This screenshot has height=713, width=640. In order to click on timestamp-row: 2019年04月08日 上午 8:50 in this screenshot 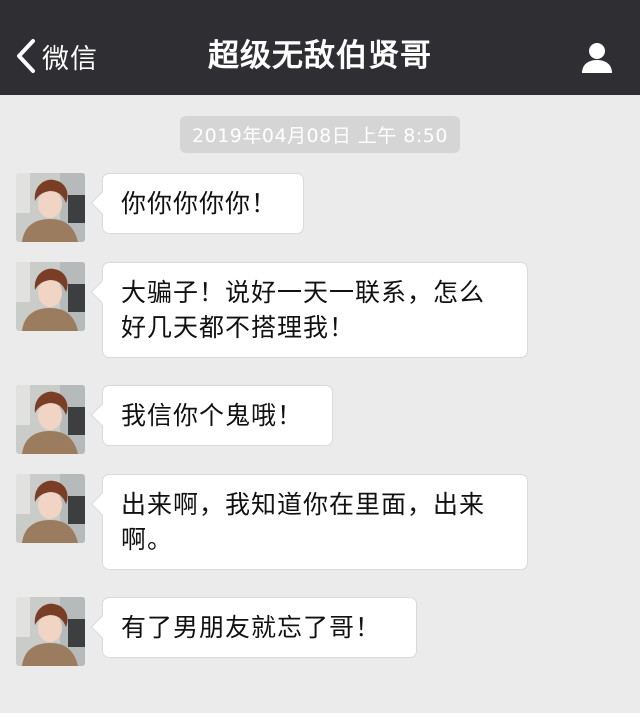, I will do `click(320, 134)`.